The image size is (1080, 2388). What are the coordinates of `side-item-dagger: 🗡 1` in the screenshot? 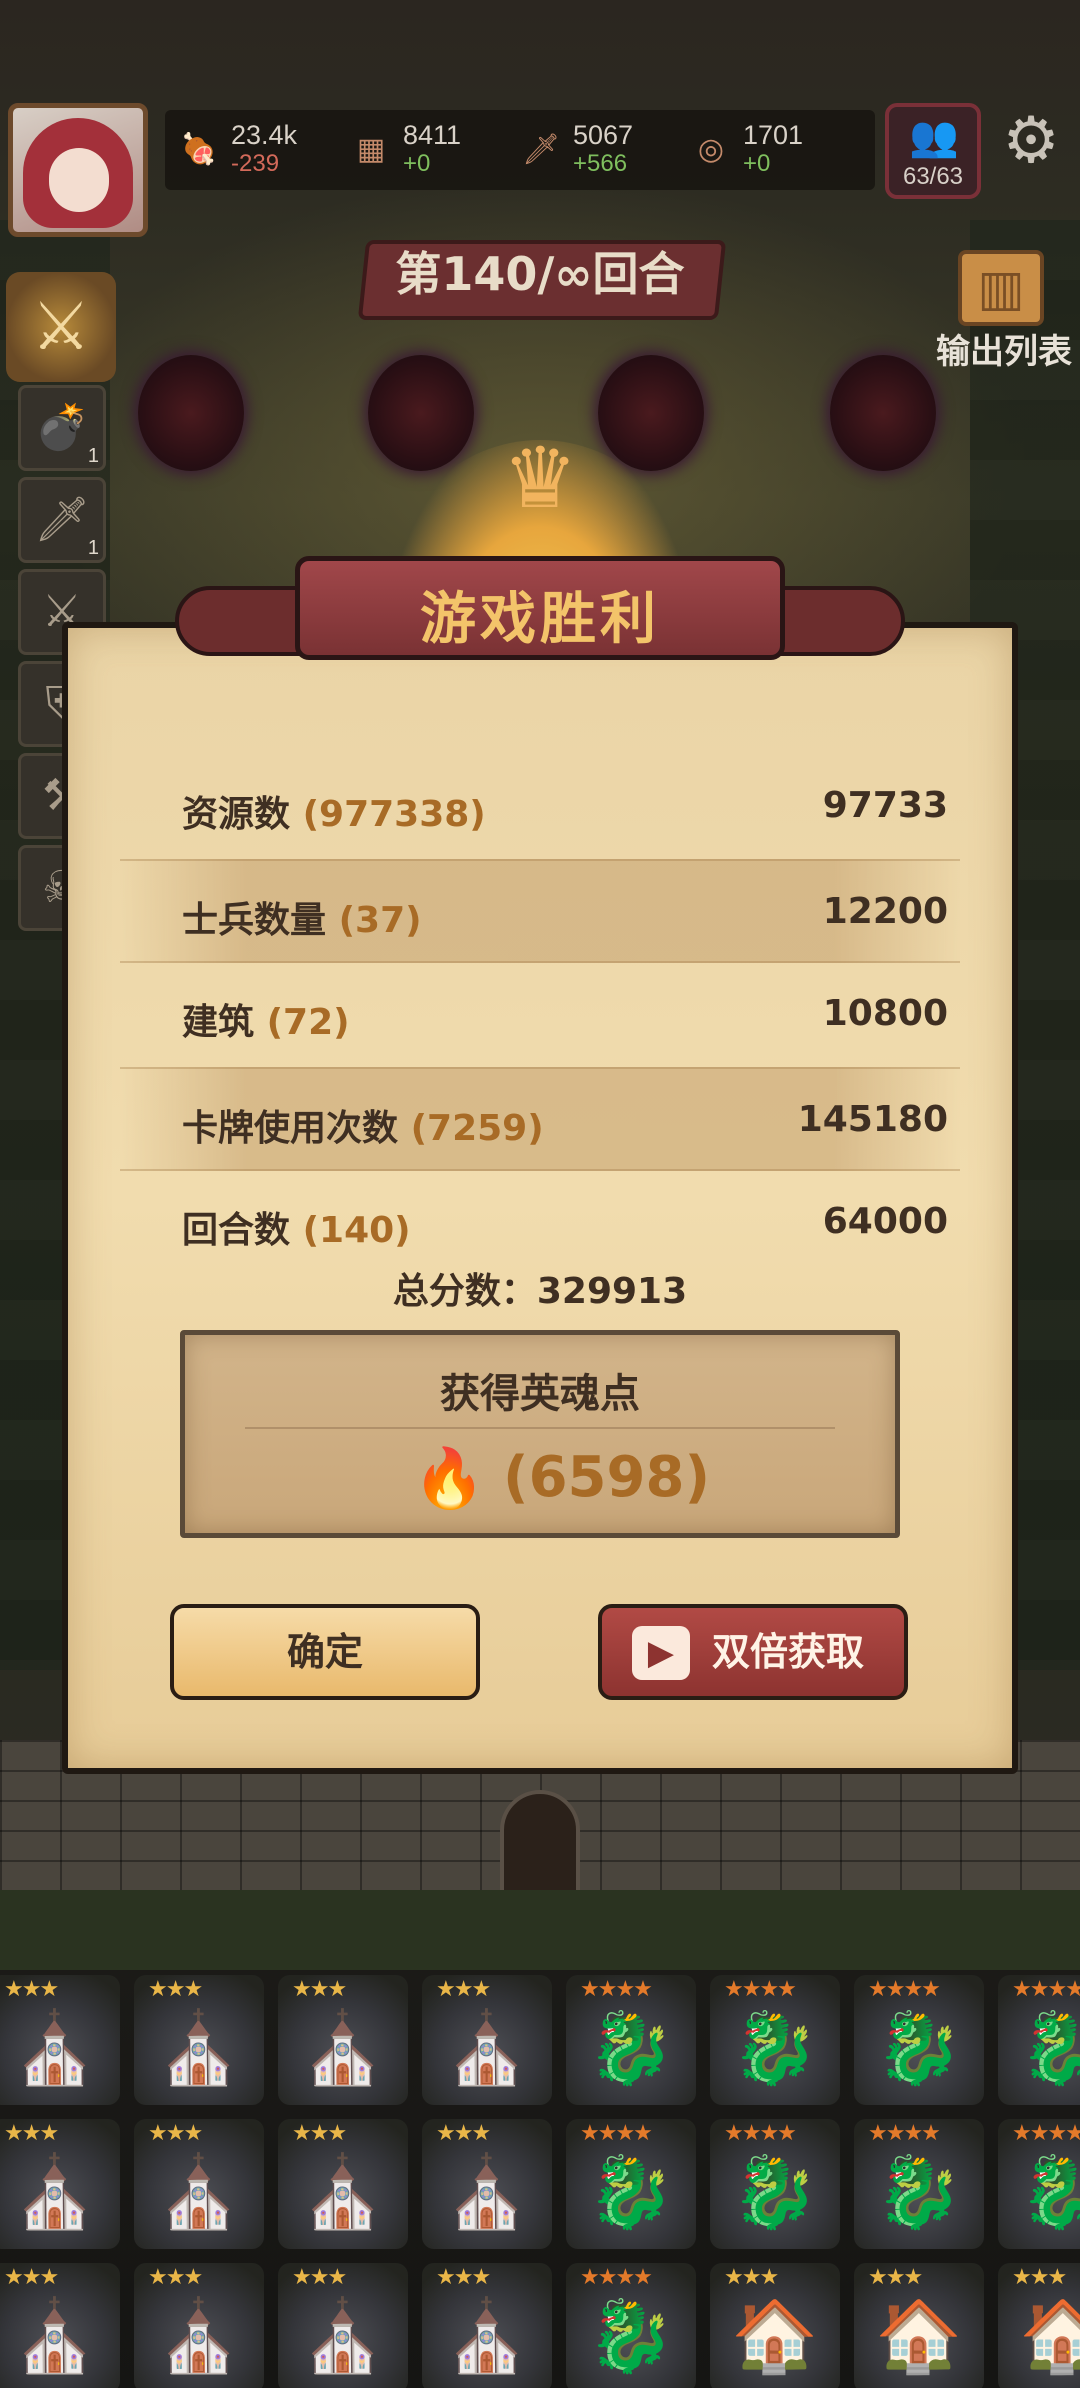 It's located at (62, 520).